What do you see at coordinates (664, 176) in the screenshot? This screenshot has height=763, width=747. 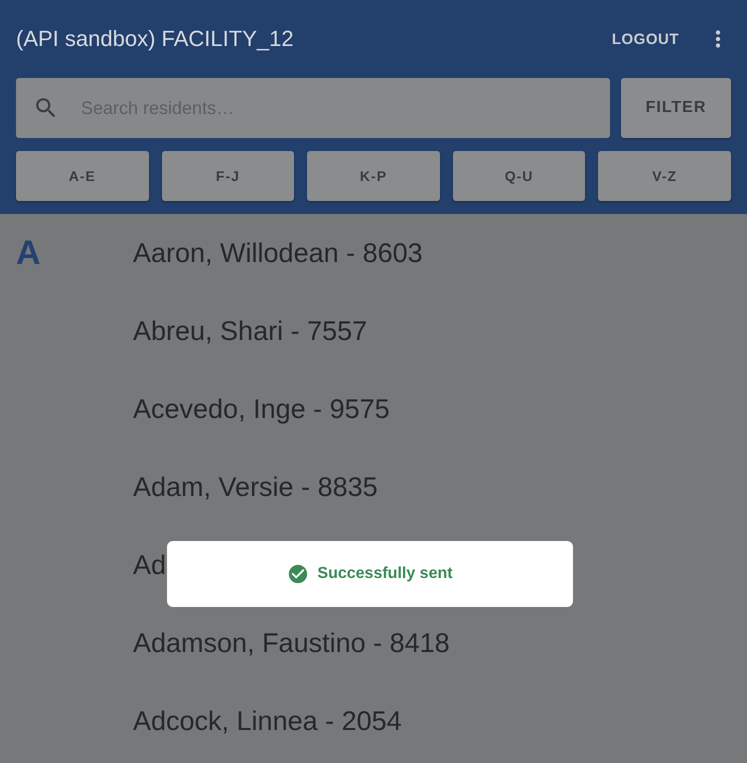 I see `alphabet-range-button: V-Z` at bounding box center [664, 176].